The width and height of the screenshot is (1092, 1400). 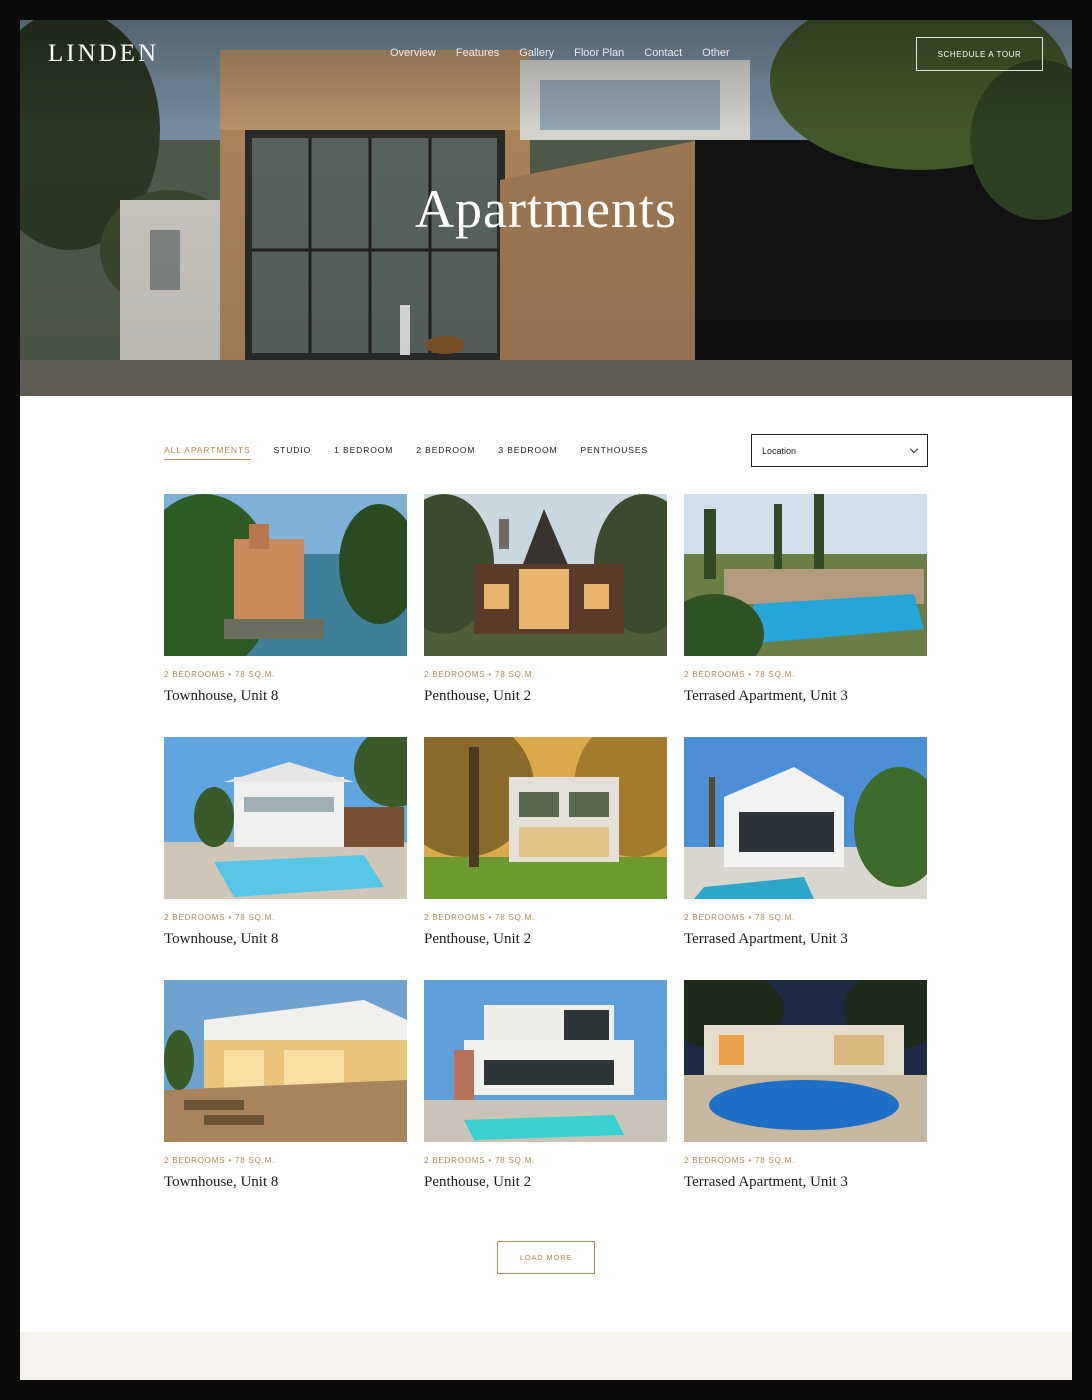 What do you see at coordinates (779, 450) in the screenshot?
I see `location-select-value: Location` at bounding box center [779, 450].